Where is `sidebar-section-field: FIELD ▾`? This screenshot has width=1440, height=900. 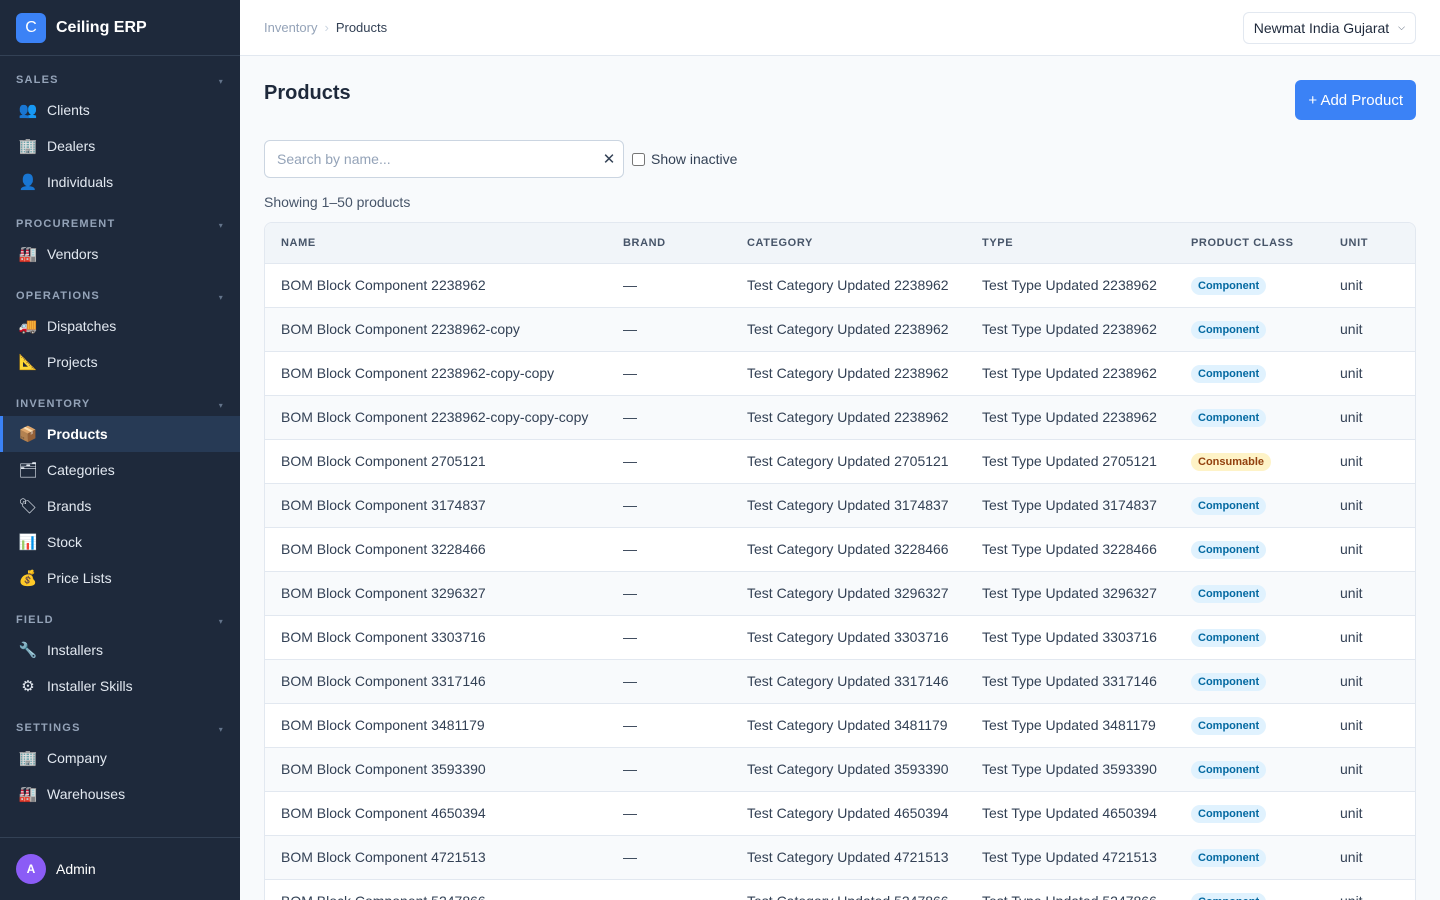 sidebar-section-field: FIELD ▾ is located at coordinates (120, 614).